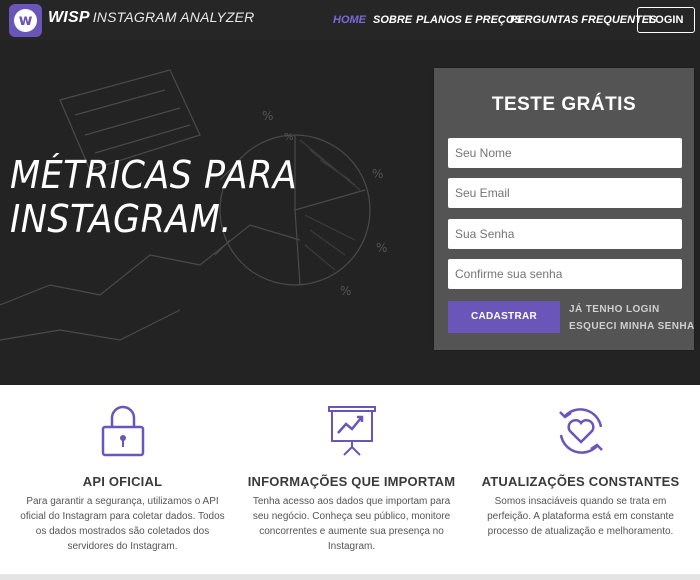  What do you see at coordinates (392, 20) in the screenshot?
I see `nav-item-sobre: SOBRE` at bounding box center [392, 20].